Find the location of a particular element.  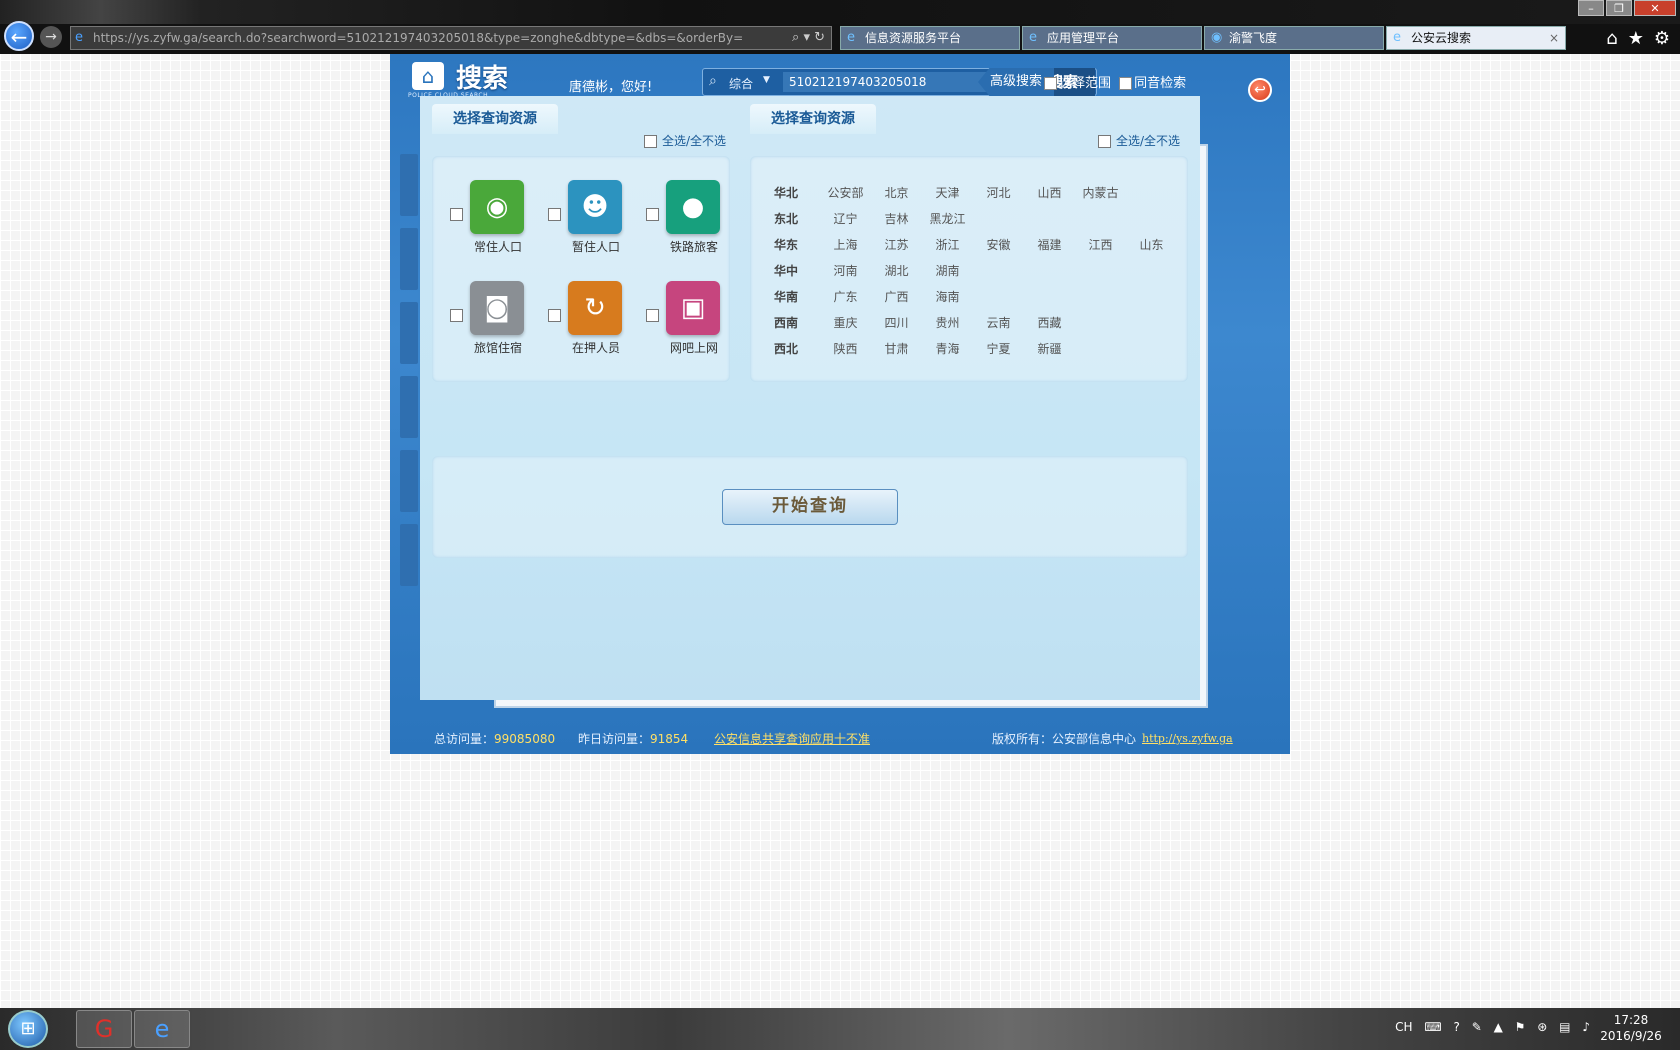

resource-item: ↻ 在押人员 is located at coordinates (590, 324).